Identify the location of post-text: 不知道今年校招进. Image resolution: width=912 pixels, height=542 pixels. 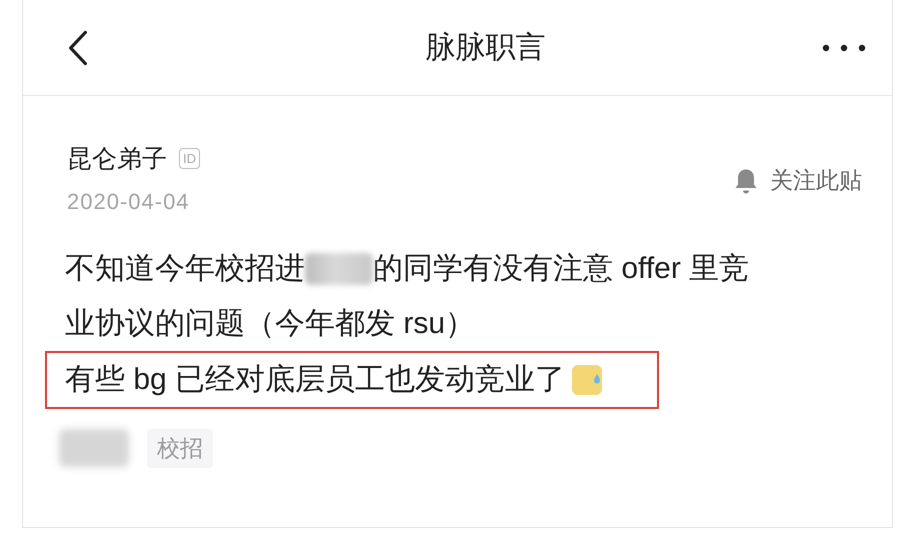
(185, 268).